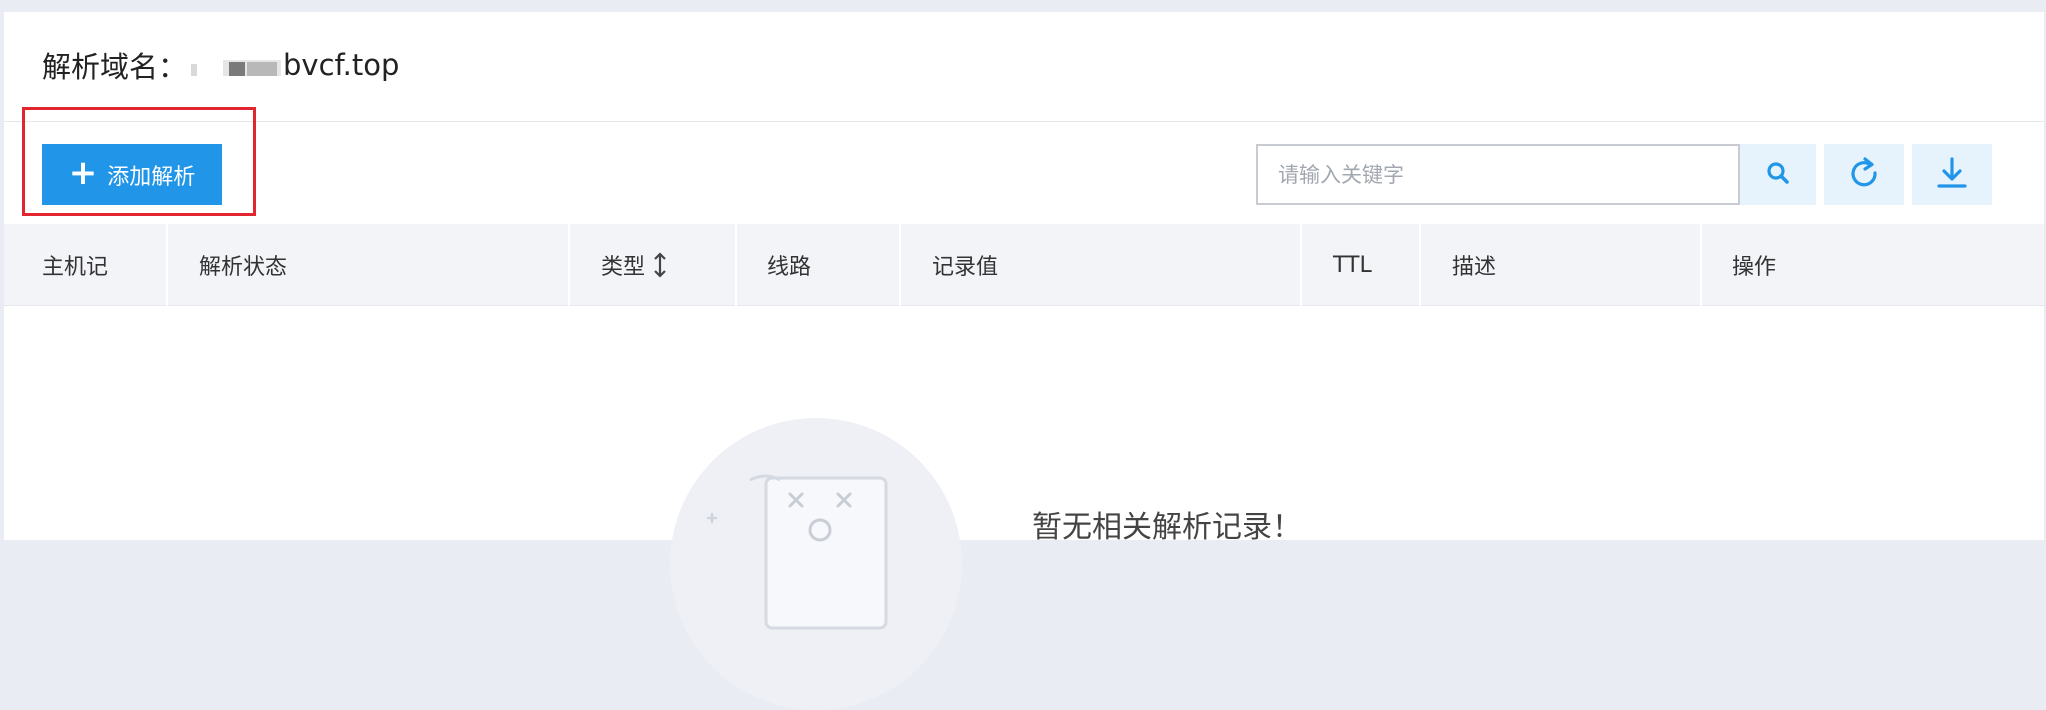 This screenshot has height=710, width=2046. I want to click on redacted-domain-prefix, so click(235, 65).